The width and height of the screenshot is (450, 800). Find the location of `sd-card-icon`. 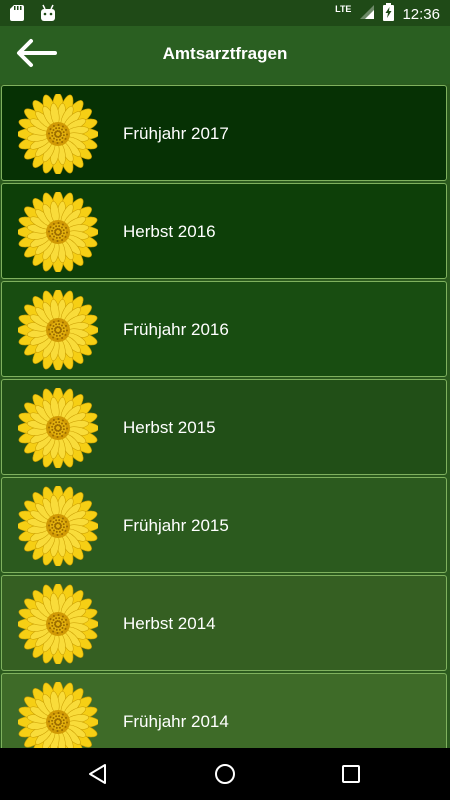

sd-card-icon is located at coordinates (18, 15).